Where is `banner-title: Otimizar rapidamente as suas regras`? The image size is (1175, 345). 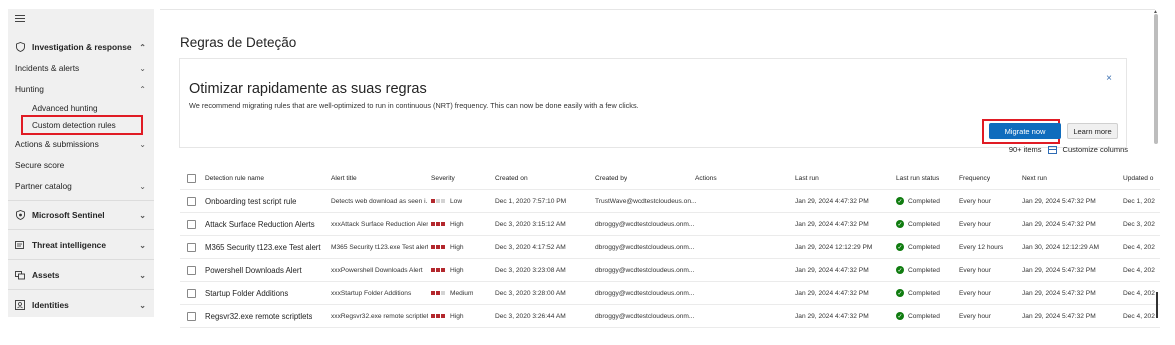
banner-title: Otimizar rapidamente as suas regras is located at coordinates (308, 89).